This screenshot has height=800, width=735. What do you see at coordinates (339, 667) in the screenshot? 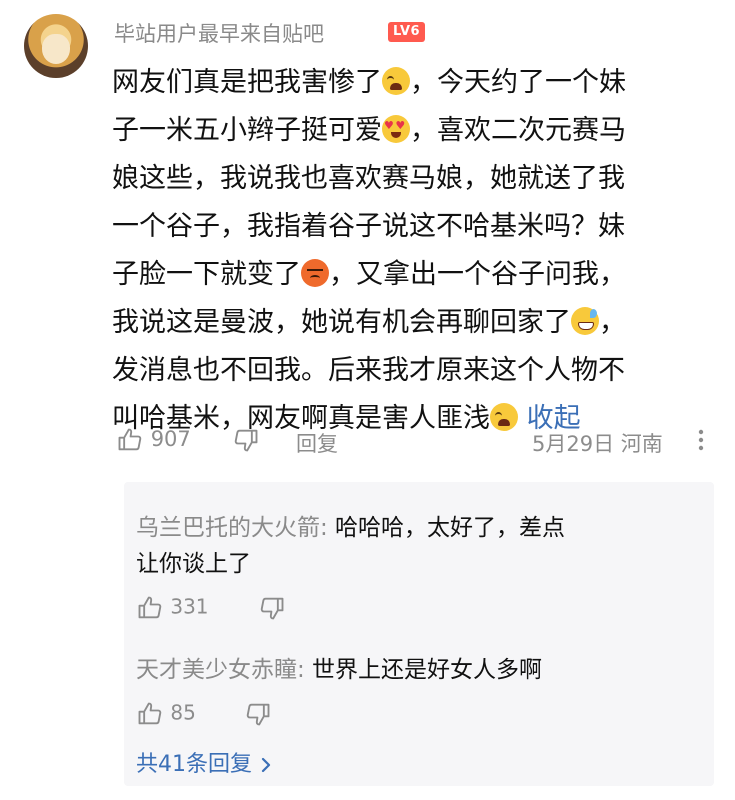
I see `reply-2: 天才美少女赤瞳: 世界上还是好女人多啊` at bounding box center [339, 667].